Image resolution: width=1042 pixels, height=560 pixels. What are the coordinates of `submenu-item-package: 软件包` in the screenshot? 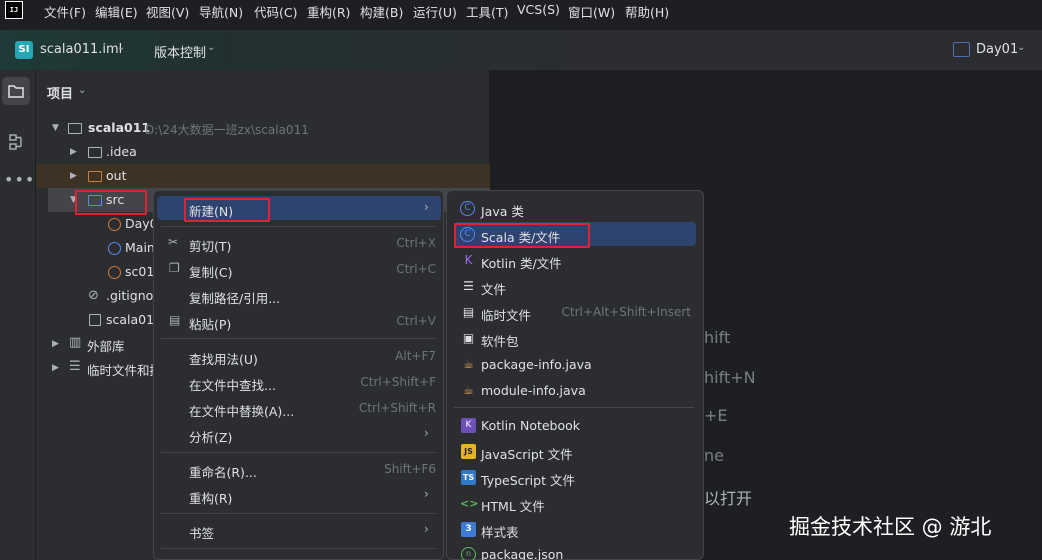 It's located at (500, 340).